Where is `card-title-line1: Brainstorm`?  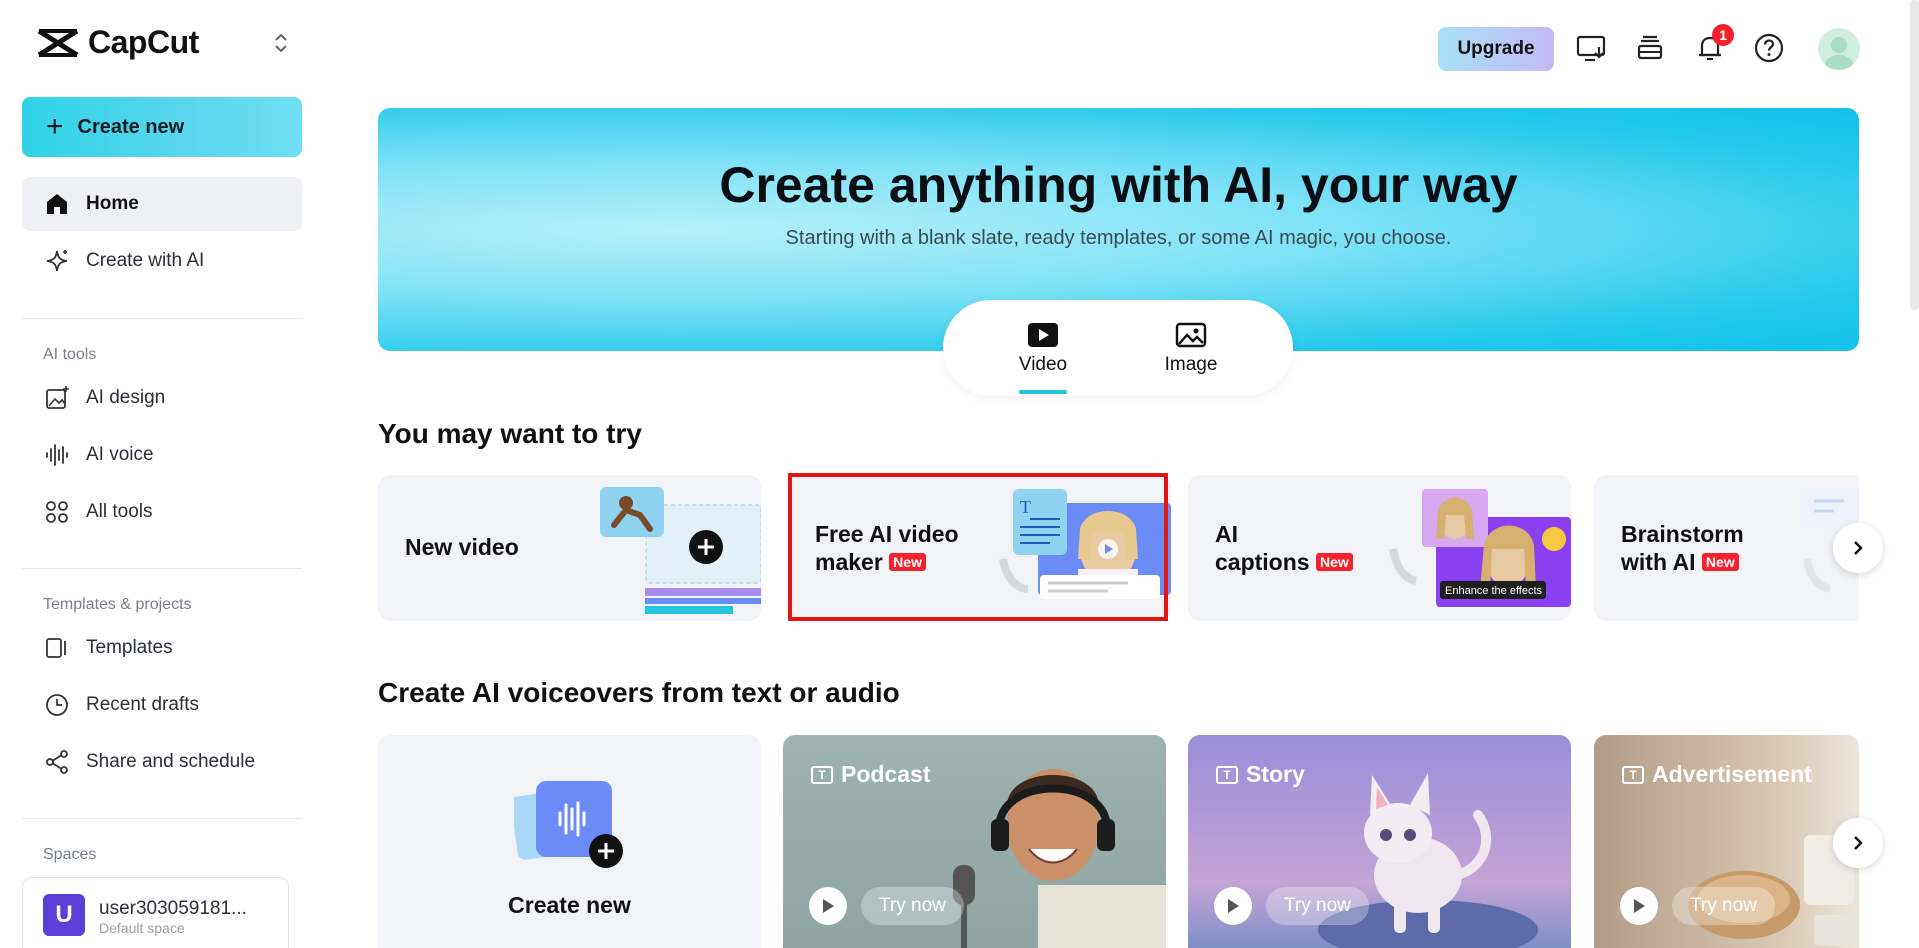
card-title-line1: Brainstorm is located at coordinates (1682, 534).